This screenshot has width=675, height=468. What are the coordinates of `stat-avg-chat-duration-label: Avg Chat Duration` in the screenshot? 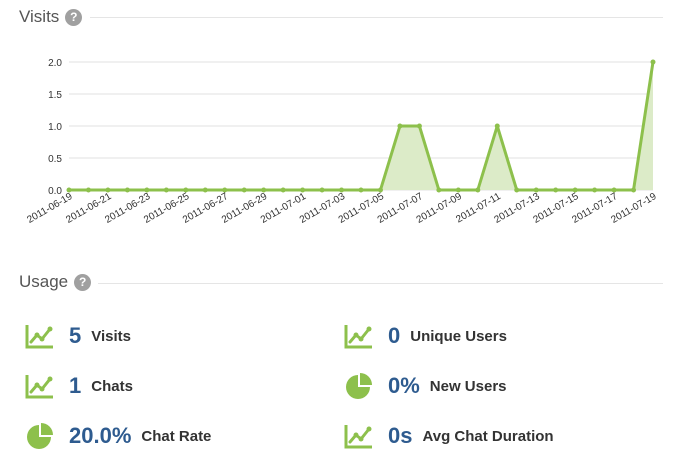 It's located at (488, 436).